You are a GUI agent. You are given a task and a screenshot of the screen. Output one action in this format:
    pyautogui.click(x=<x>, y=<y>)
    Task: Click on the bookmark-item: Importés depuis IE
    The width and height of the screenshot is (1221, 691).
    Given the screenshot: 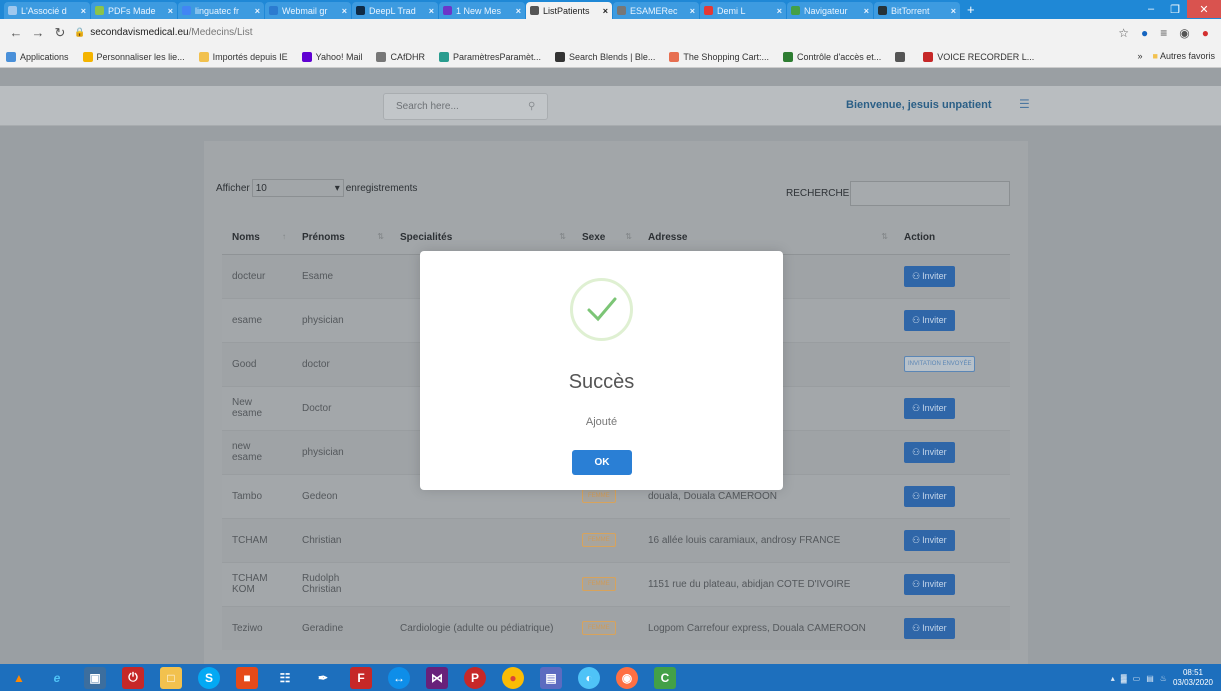 What is the action you would take?
    pyautogui.click(x=243, y=56)
    